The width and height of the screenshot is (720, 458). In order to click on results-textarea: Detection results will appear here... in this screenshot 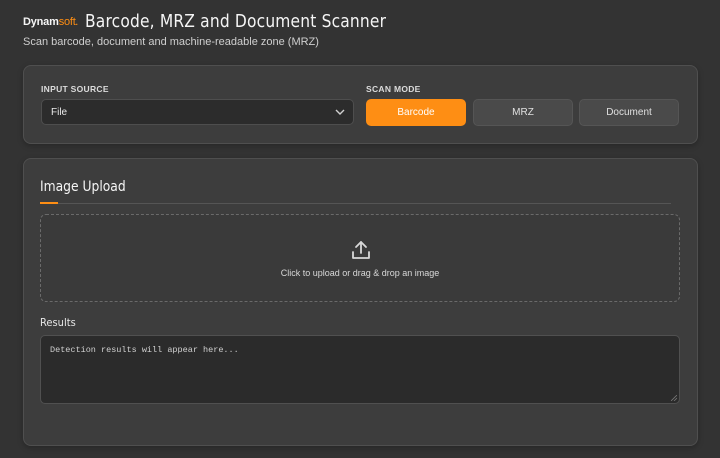, I will do `click(360, 369)`.